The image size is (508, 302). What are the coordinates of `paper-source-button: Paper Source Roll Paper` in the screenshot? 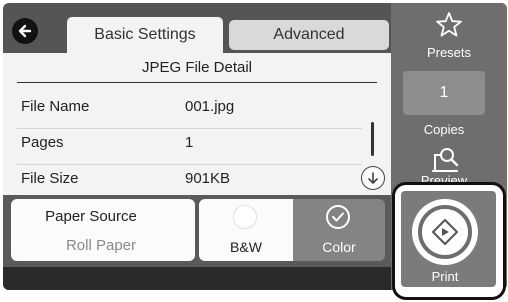 It's located at (103, 230).